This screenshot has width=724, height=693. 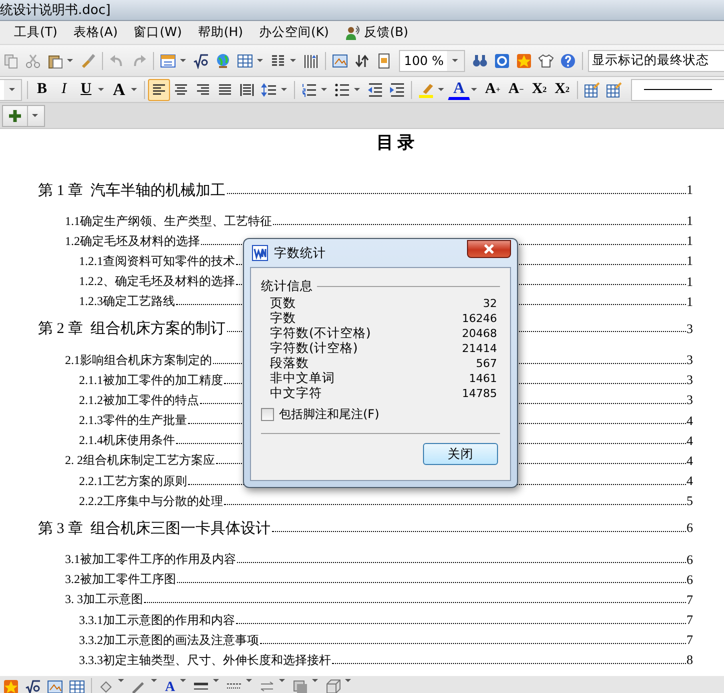 I want to click on menu-item: 反馈(B), so click(x=376, y=32).